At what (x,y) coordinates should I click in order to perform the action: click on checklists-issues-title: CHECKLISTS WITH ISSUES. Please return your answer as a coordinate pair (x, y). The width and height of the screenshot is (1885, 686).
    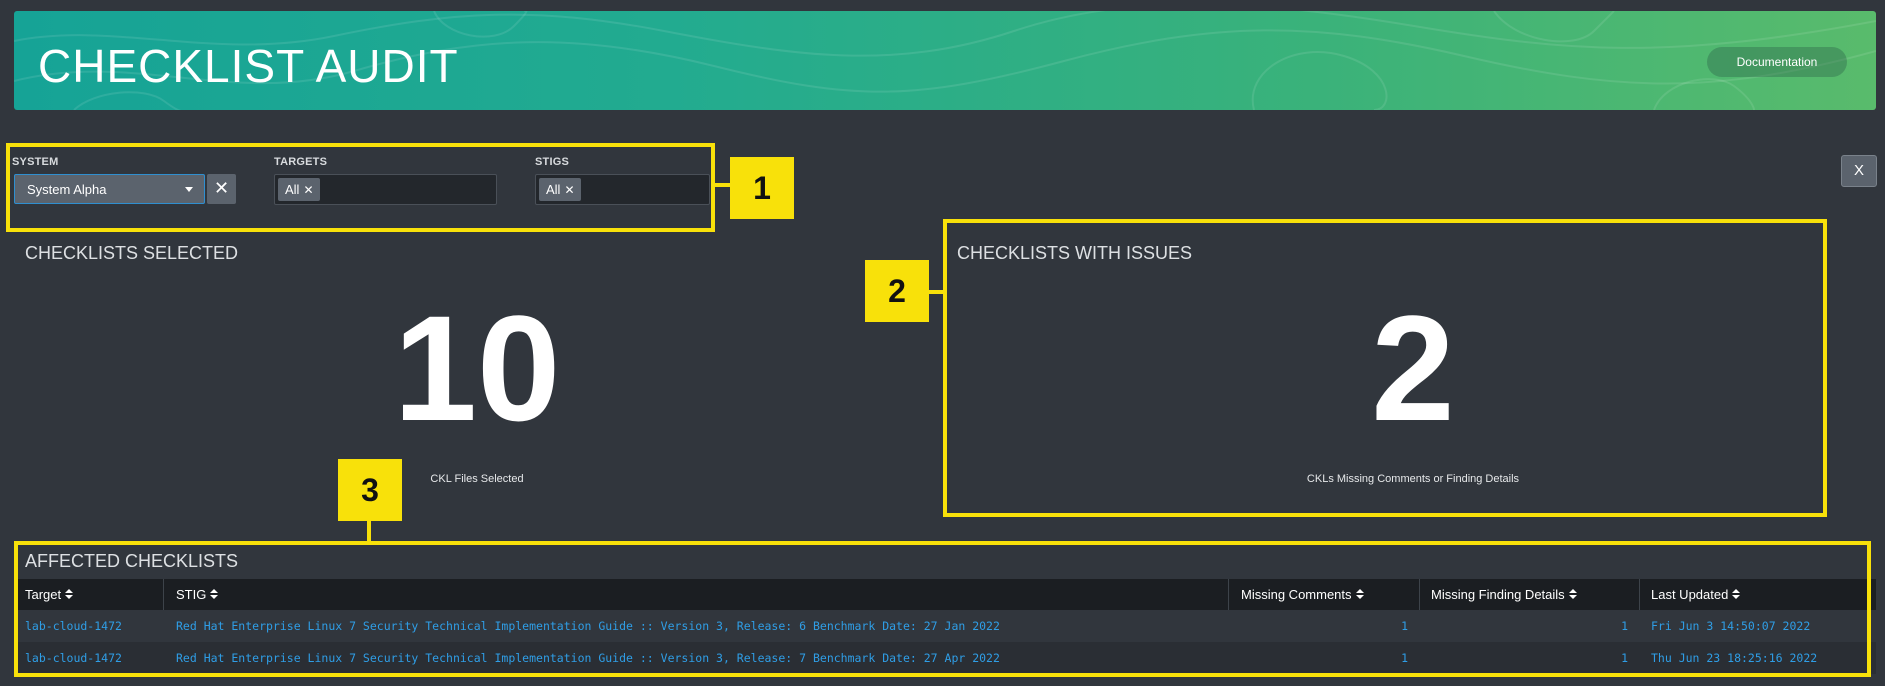
    Looking at the image, I should click on (1075, 253).